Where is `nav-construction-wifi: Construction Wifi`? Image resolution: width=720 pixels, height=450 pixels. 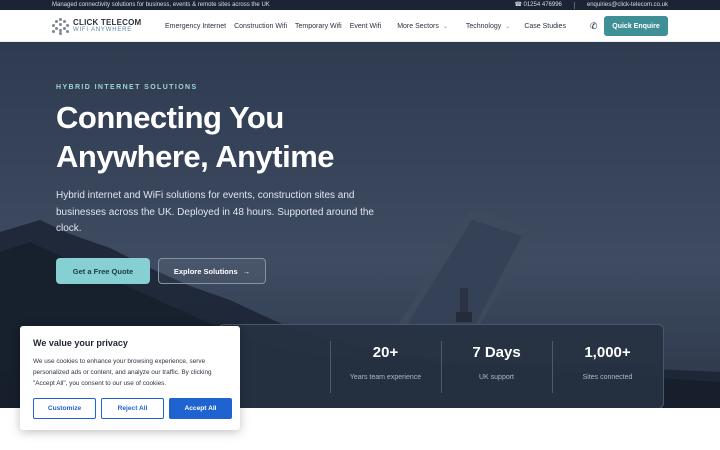 nav-construction-wifi: Construction Wifi is located at coordinates (260, 26).